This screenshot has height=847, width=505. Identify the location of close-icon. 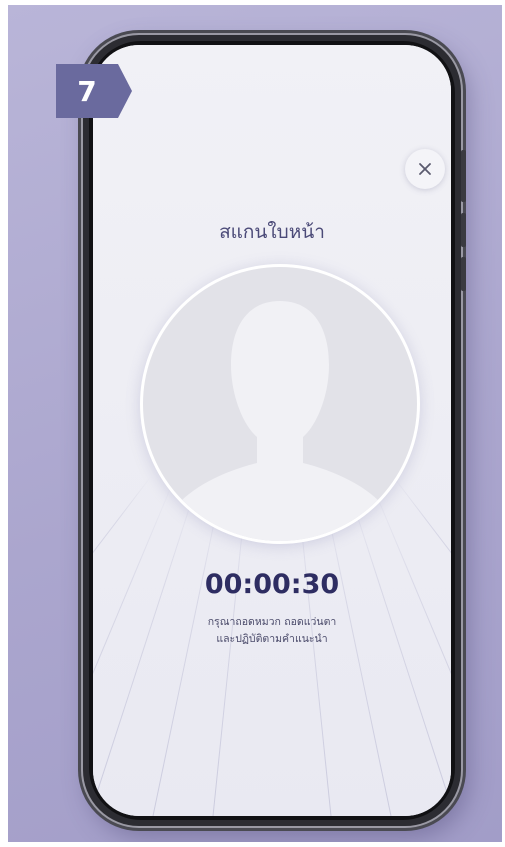
(425, 169).